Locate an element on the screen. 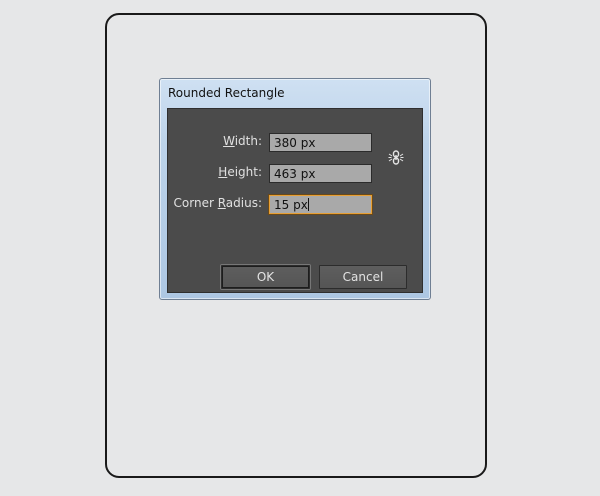 Image resolution: width=600 pixels, height=496 pixels. corner-radius-label: Corner Radius: is located at coordinates (217, 203).